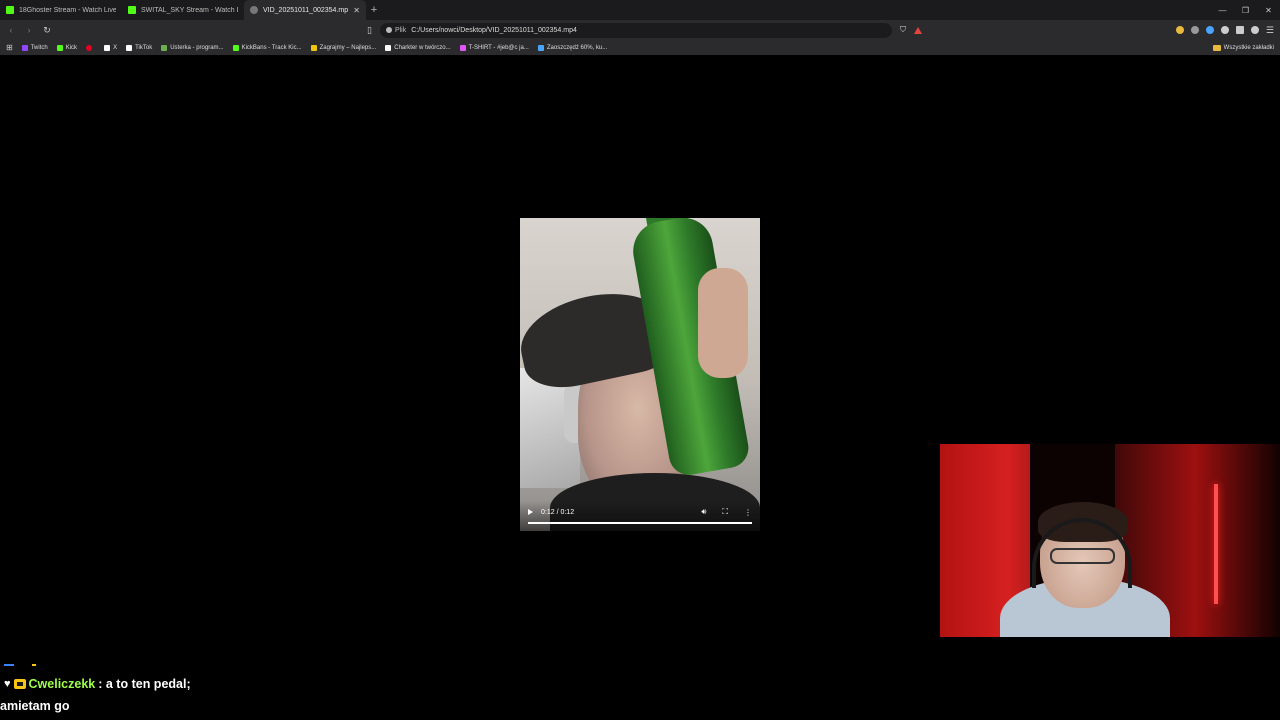  Describe the element at coordinates (356, 10) in the screenshot. I see `close-tab-icon: ✕` at that location.